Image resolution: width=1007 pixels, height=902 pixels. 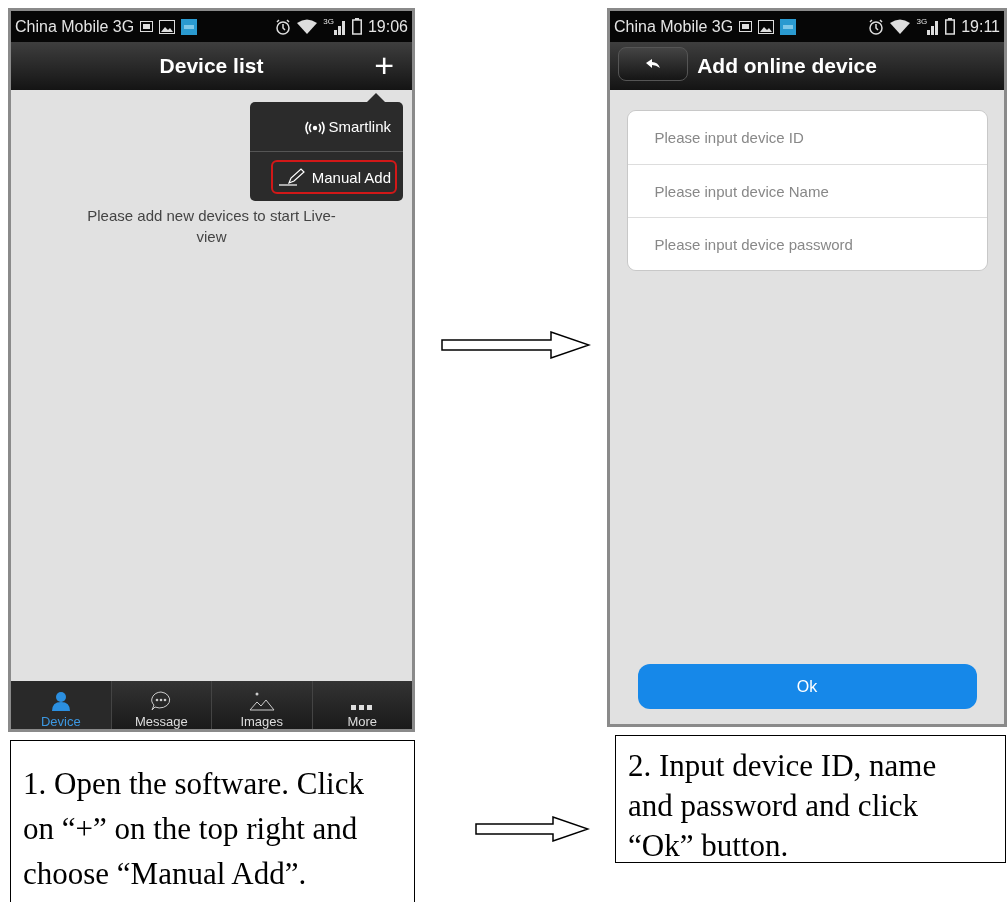 I want to click on person-icon, so click(x=60, y=701).